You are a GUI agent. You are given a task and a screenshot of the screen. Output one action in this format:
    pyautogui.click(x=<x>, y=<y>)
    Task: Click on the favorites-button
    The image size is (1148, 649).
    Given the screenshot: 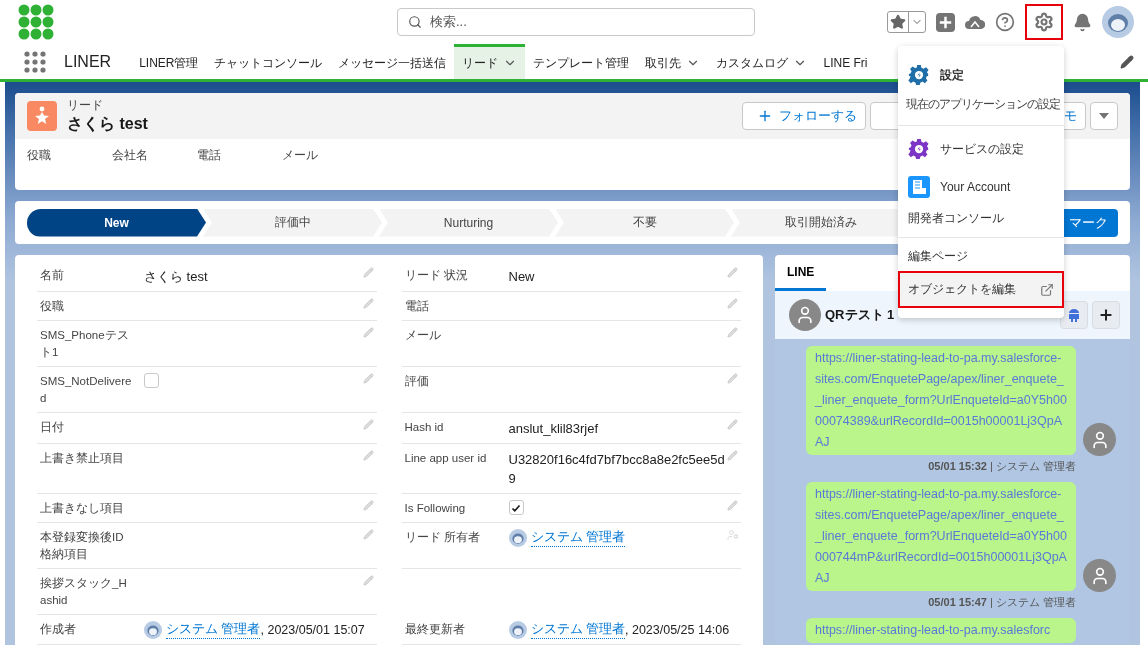 What is the action you would take?
    pyautogui.click(x=906, y=22)
    